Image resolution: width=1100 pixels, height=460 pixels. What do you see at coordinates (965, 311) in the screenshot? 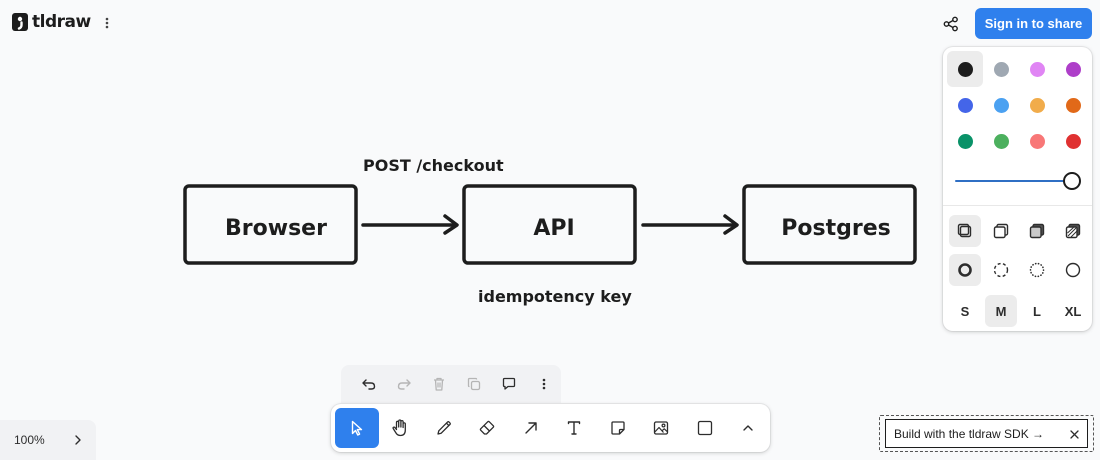
I see `size-s-button: S` at bounding box center [965, 311].